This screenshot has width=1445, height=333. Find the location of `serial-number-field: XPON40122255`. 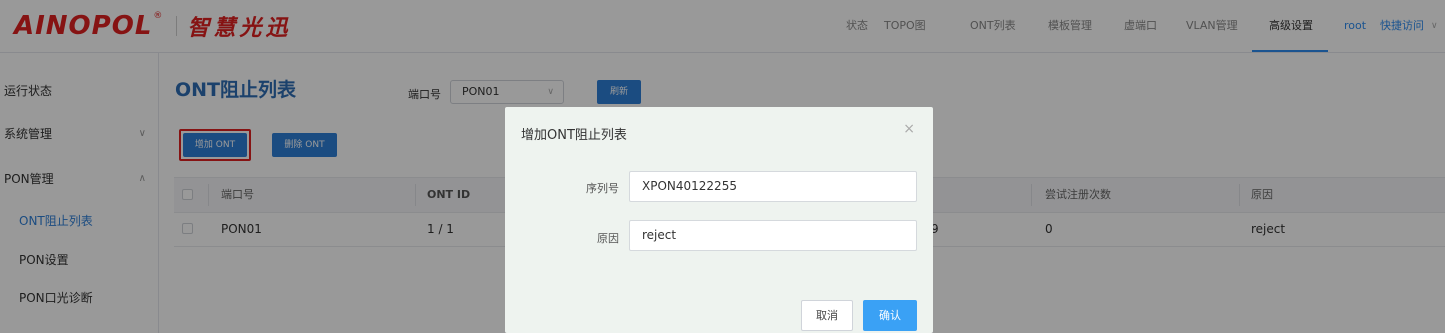

serial-number-field: XPON40122255 is located at coordinates (773, 186).